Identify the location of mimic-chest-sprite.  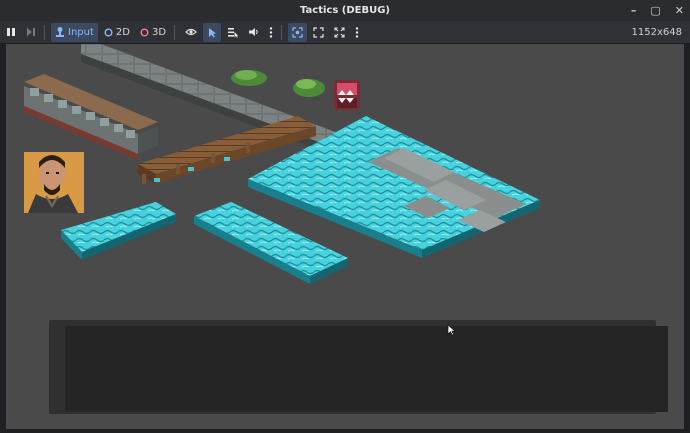
(347, 95).